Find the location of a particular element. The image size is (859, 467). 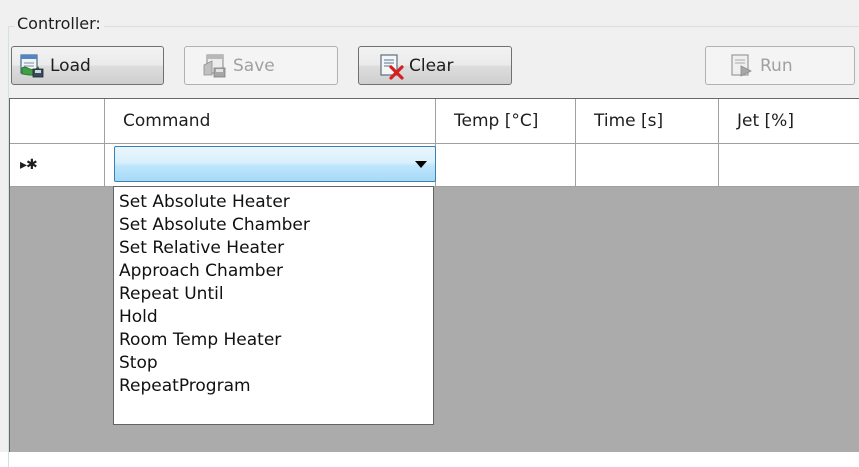

dropdown-option: Set Absolute Heater is located at coordinates (273, 202).